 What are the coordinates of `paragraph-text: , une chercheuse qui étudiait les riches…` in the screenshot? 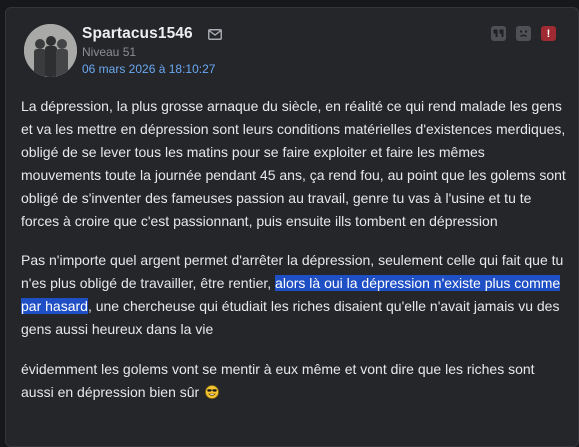 It's located at (290, 317).